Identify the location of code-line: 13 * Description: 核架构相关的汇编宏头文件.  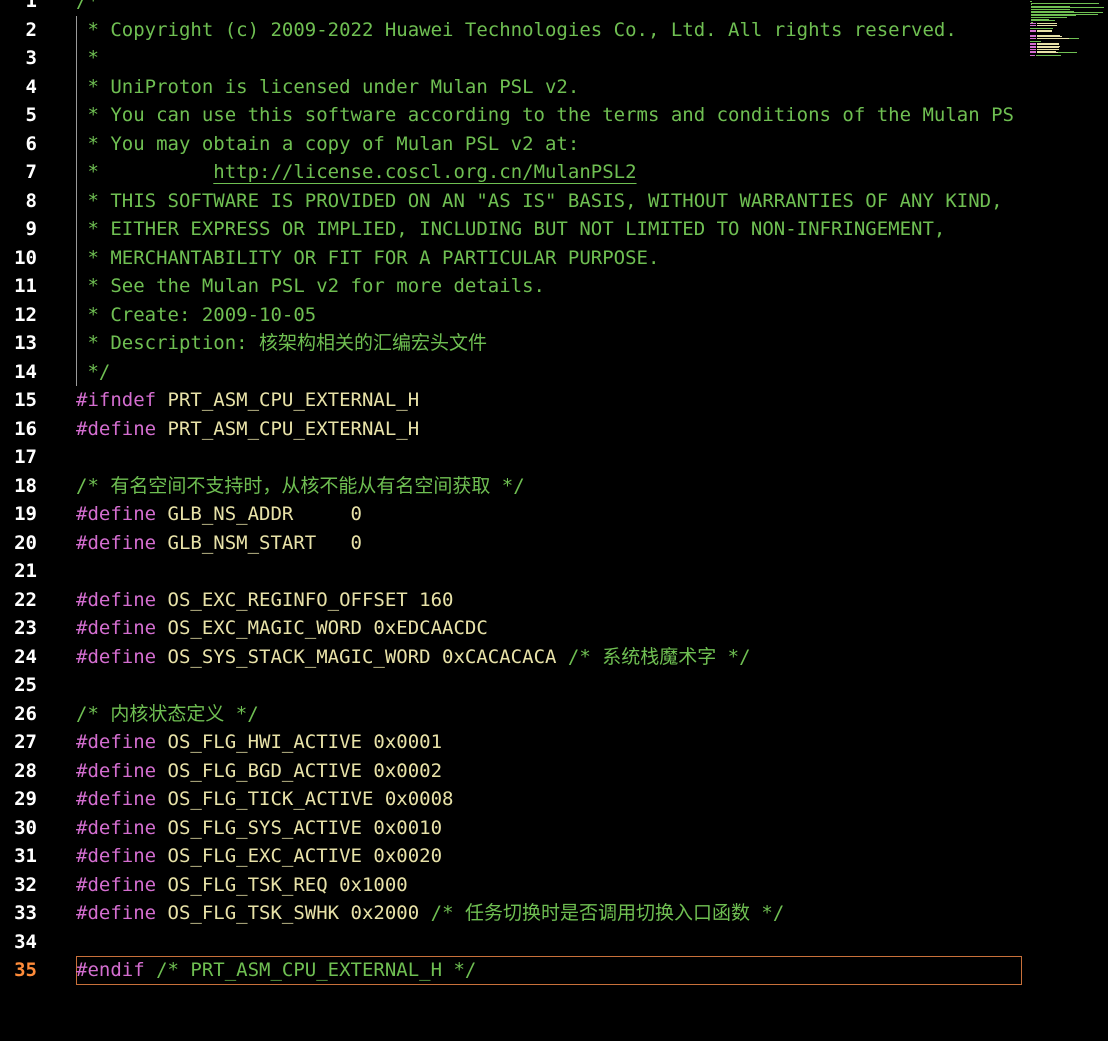
(511, 343).